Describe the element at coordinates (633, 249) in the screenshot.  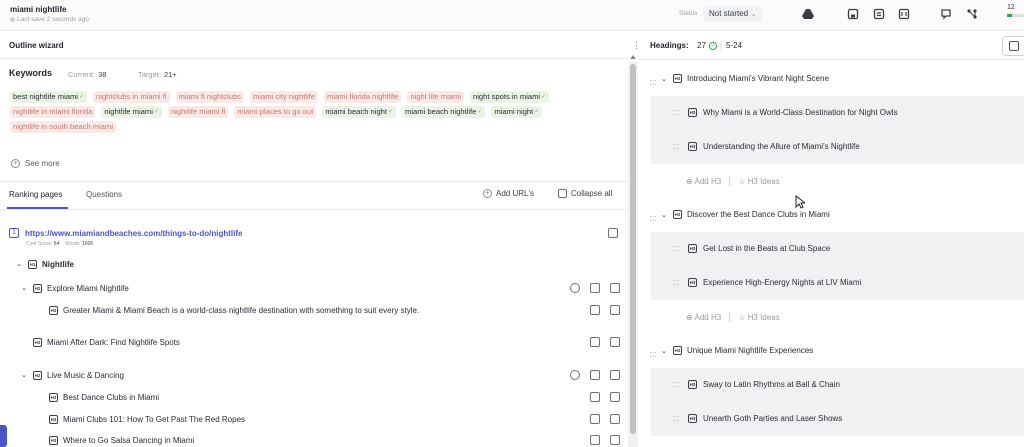
I see `scrollbar-thumb` at that location.